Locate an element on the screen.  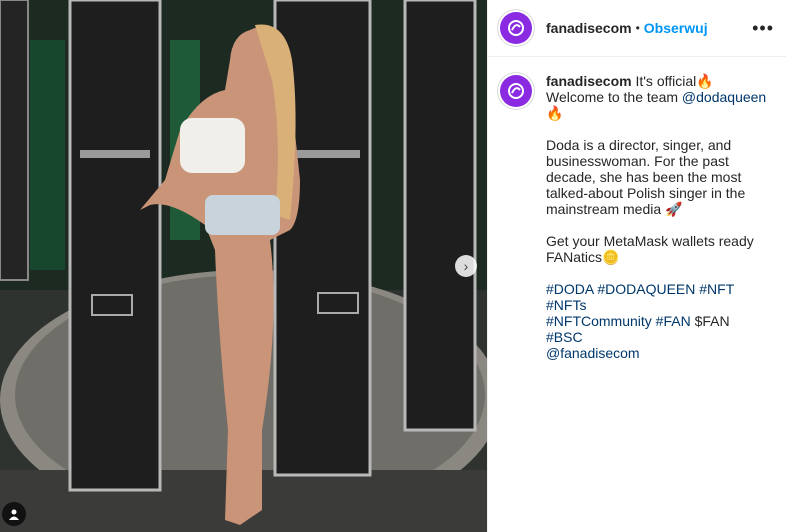
caption-username: fanadisecom is located at coordinates (589, 81).